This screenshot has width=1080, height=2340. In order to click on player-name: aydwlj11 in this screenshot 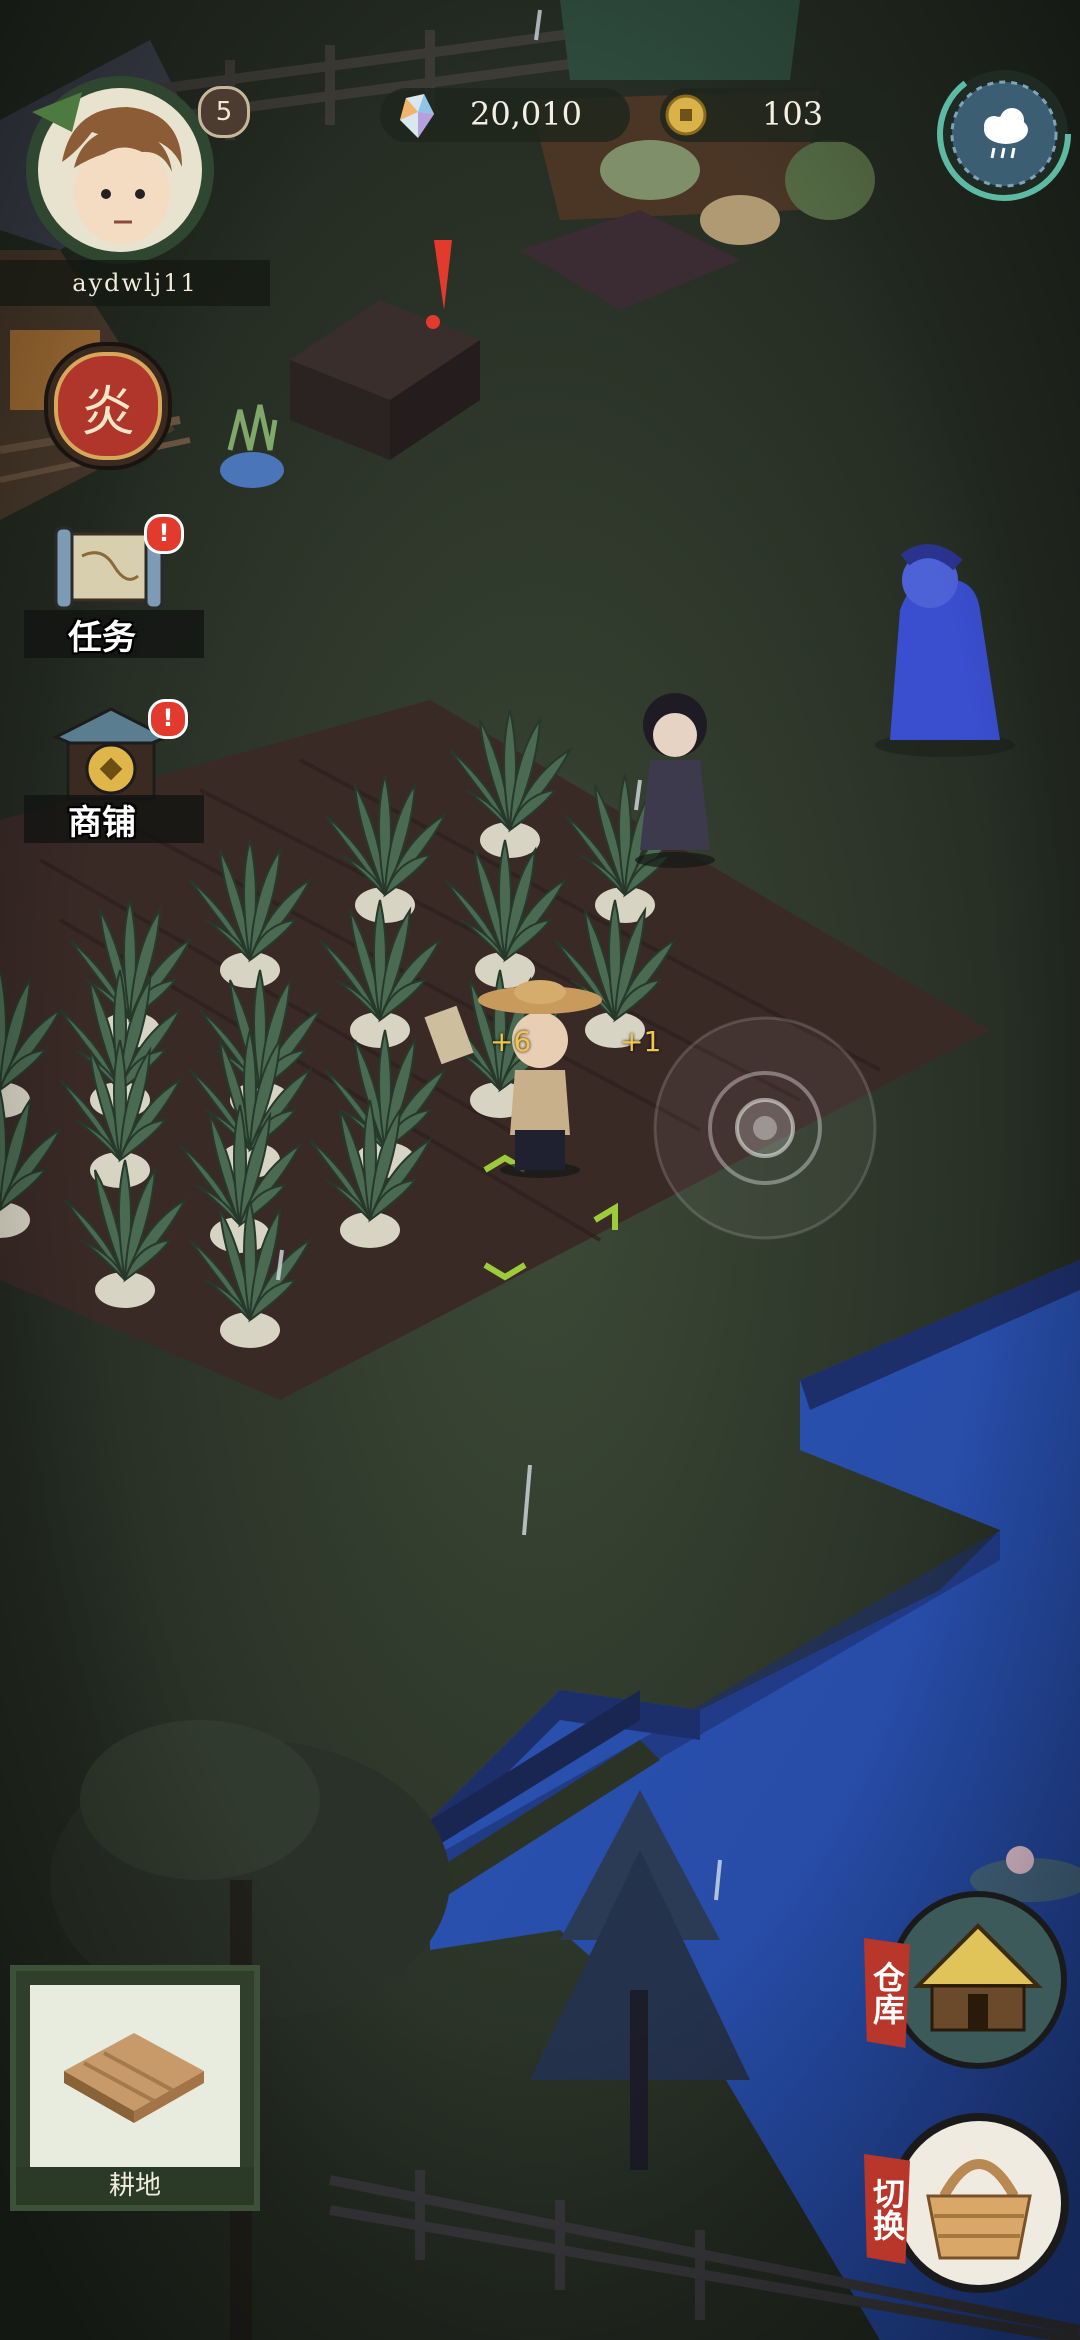, I will do `click(135, 283)`.